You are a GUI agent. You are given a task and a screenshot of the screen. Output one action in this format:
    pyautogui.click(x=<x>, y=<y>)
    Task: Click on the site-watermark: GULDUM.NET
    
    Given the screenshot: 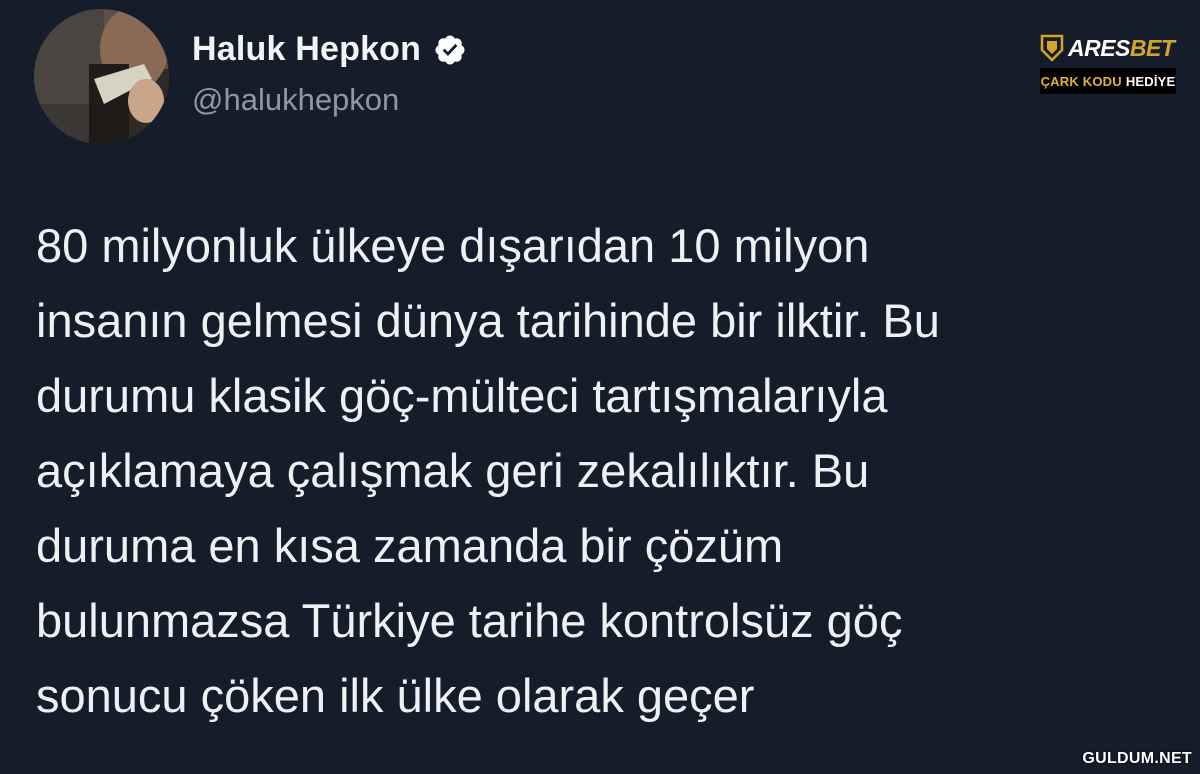 What is the action you would take?
    pyautogui.click(x=1137, y=758)
    